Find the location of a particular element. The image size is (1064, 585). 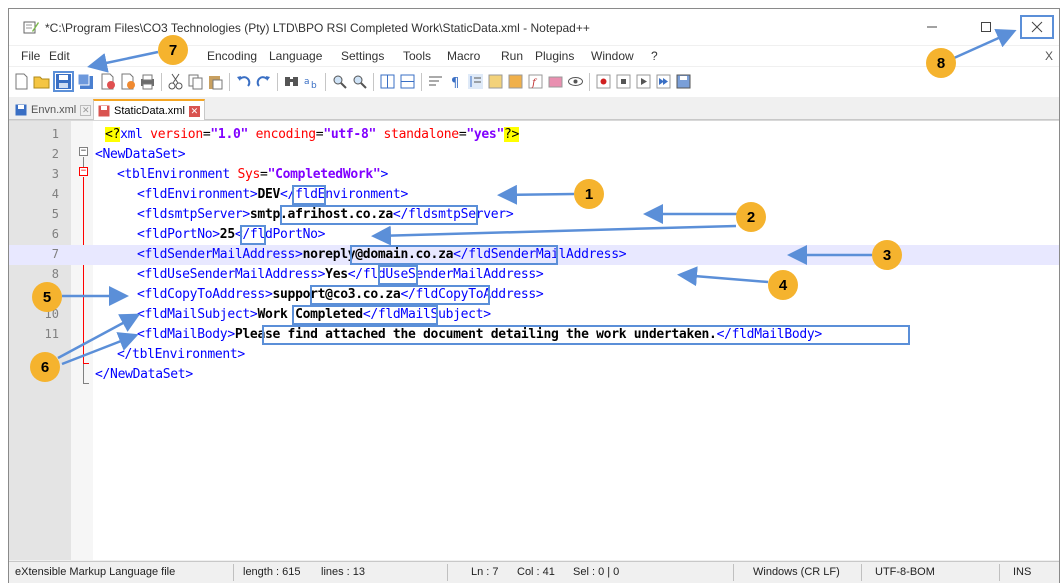

port-value: 25 is located at coordinates (227, 234).